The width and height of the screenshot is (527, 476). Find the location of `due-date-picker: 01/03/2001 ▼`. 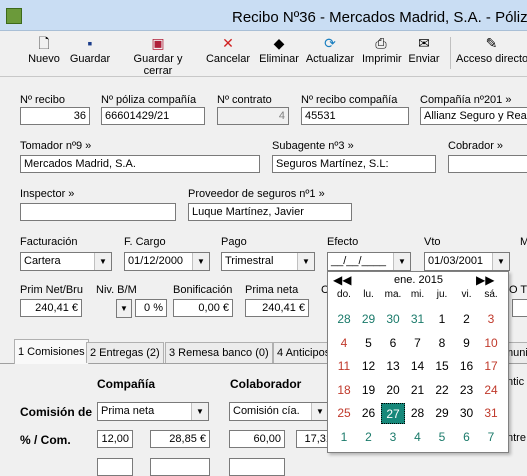

due-date-picker: 01/03/2001 ▼ is located at coordinates (467, 261).